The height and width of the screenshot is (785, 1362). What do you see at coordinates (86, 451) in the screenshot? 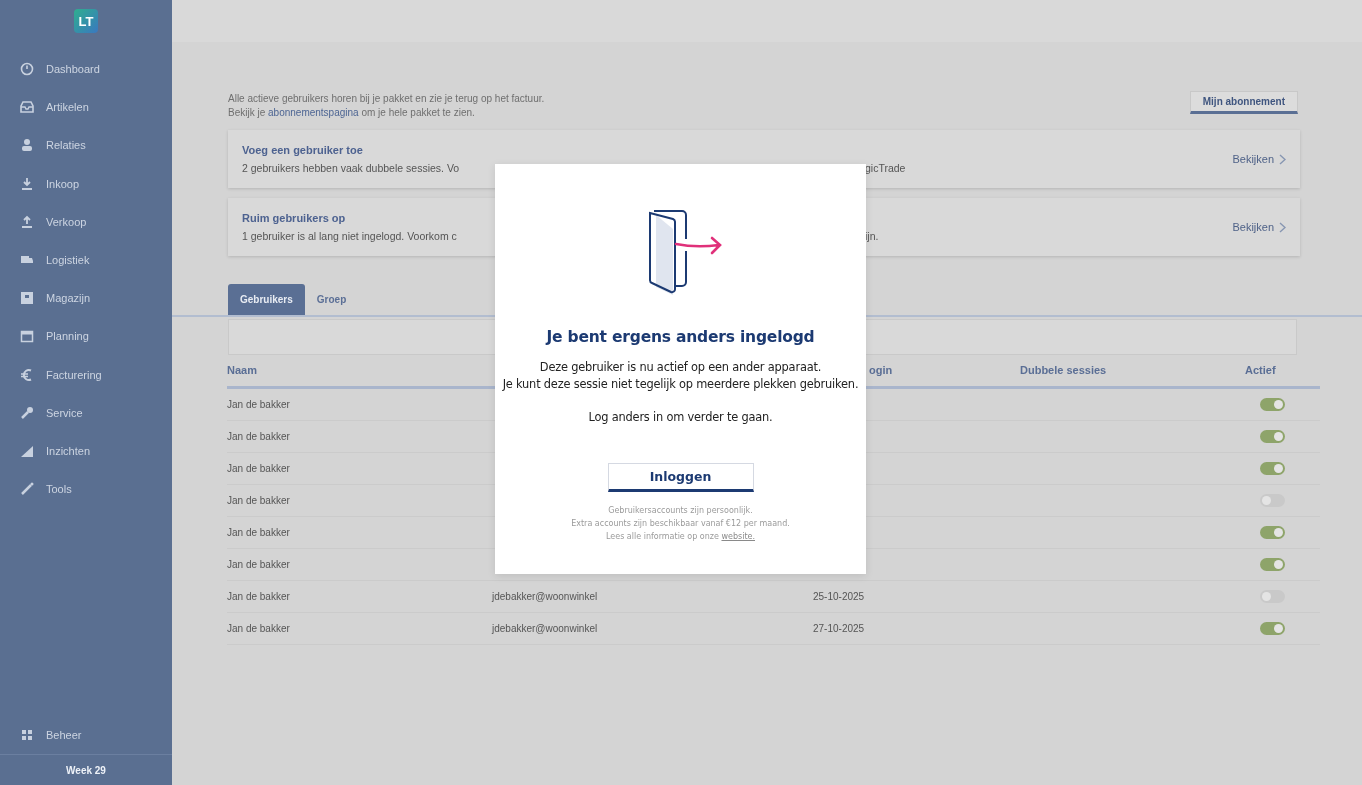
I see `sidebar-item: Inzichten` at bounding box center [86, 451].